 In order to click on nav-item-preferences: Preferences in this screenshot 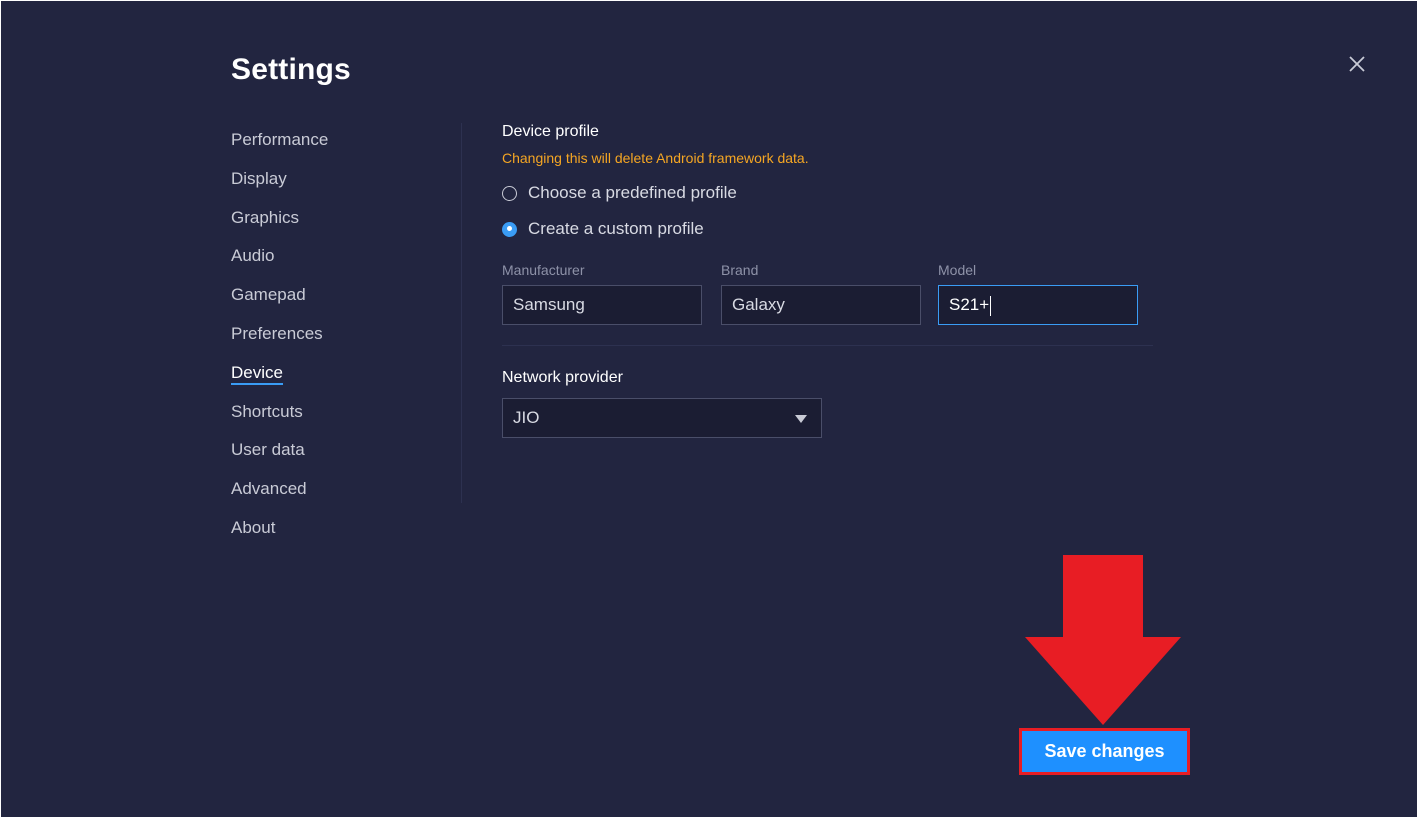, I will do `click(346, 340)`.